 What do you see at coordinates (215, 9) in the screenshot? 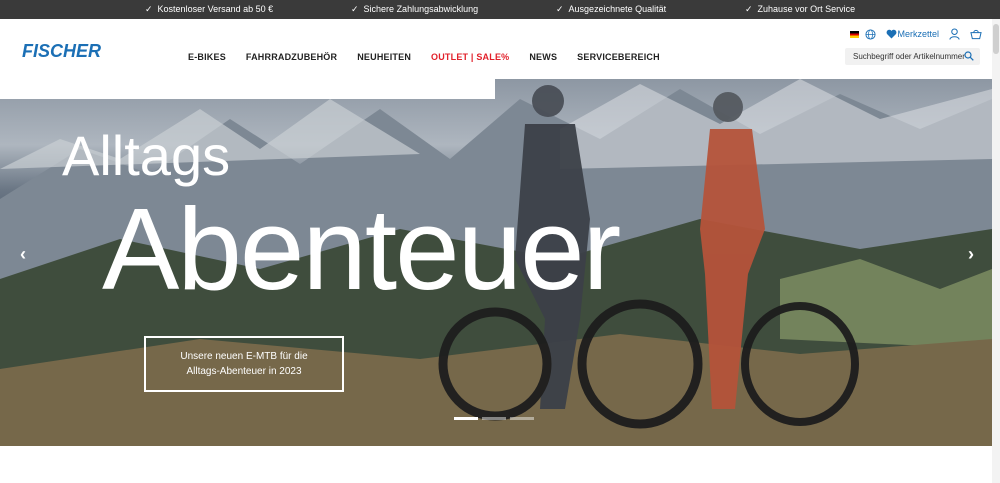
I see `usp-text: Kostenloser Versand ab 50 €` at bounding box center [215, 9].